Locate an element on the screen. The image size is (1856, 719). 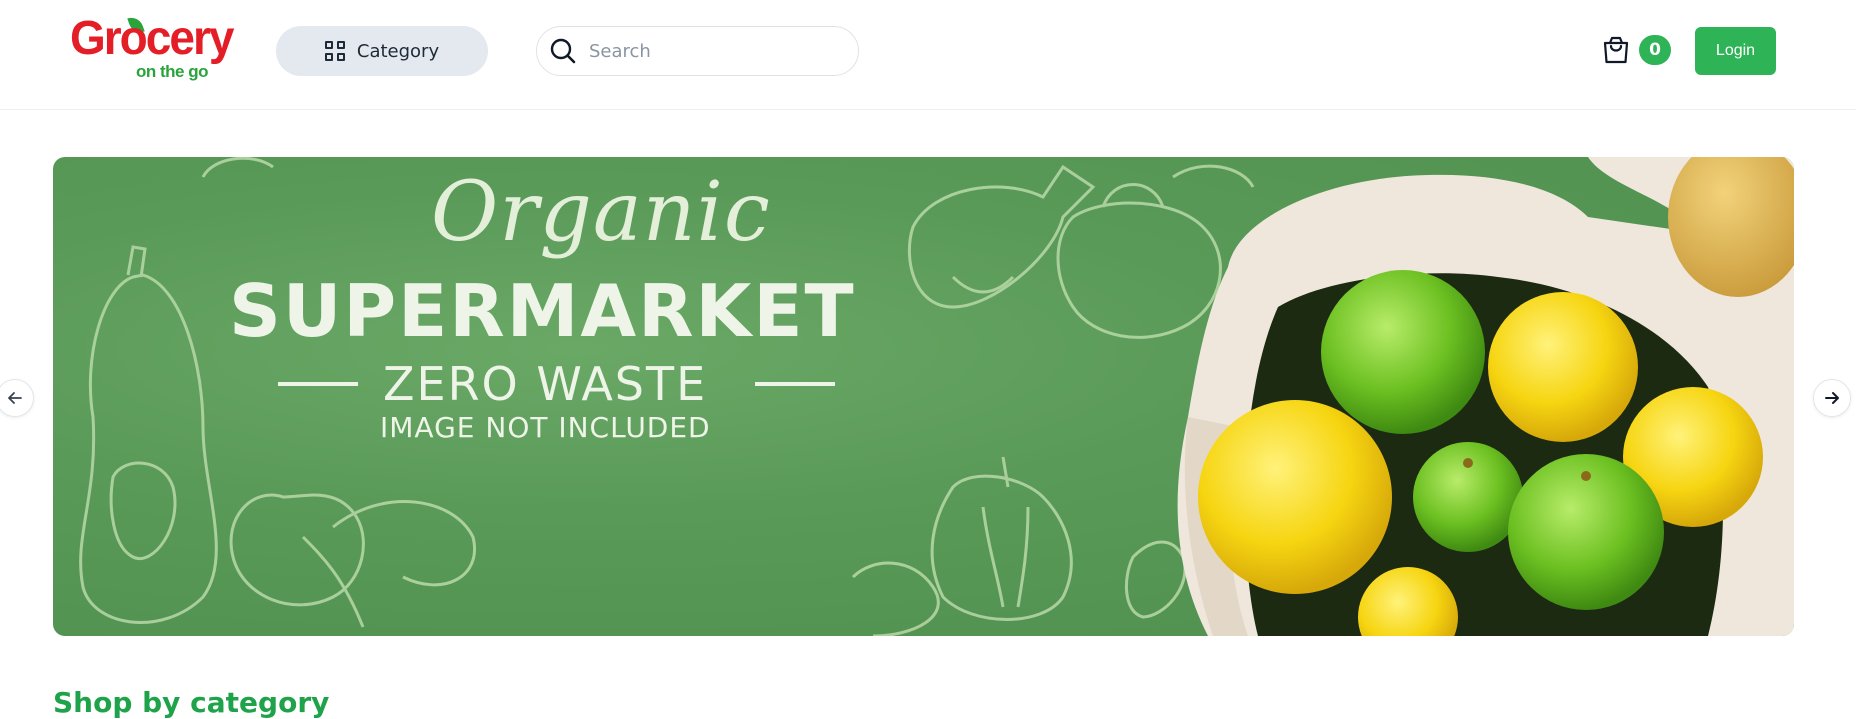
arrow-right-icon is located at coordinates (1832, 398).